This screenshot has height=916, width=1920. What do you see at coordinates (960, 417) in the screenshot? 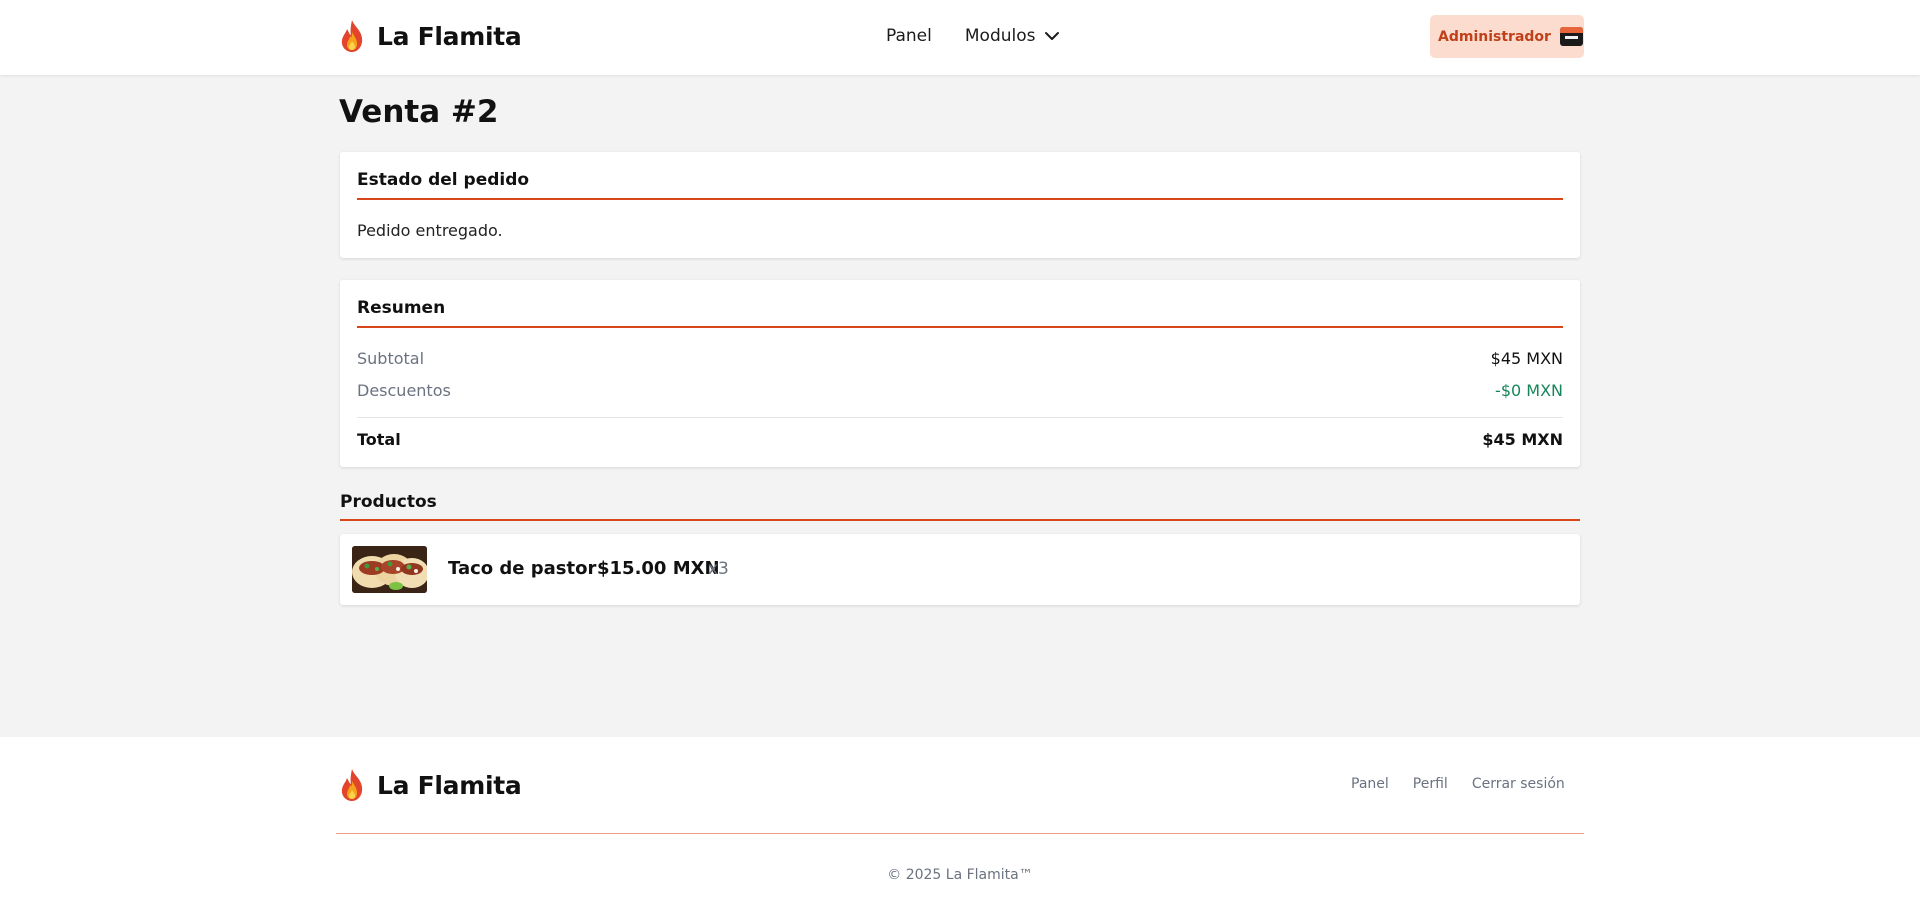
I see `summary-separator` at bounding box center [960, 417].